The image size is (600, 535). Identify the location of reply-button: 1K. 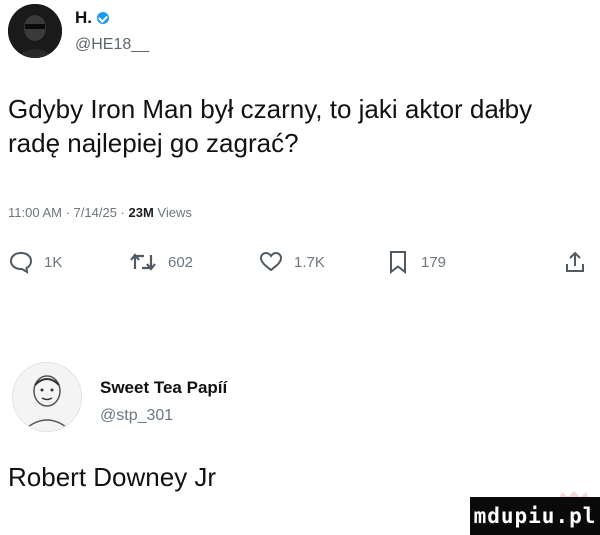
(35, 262).